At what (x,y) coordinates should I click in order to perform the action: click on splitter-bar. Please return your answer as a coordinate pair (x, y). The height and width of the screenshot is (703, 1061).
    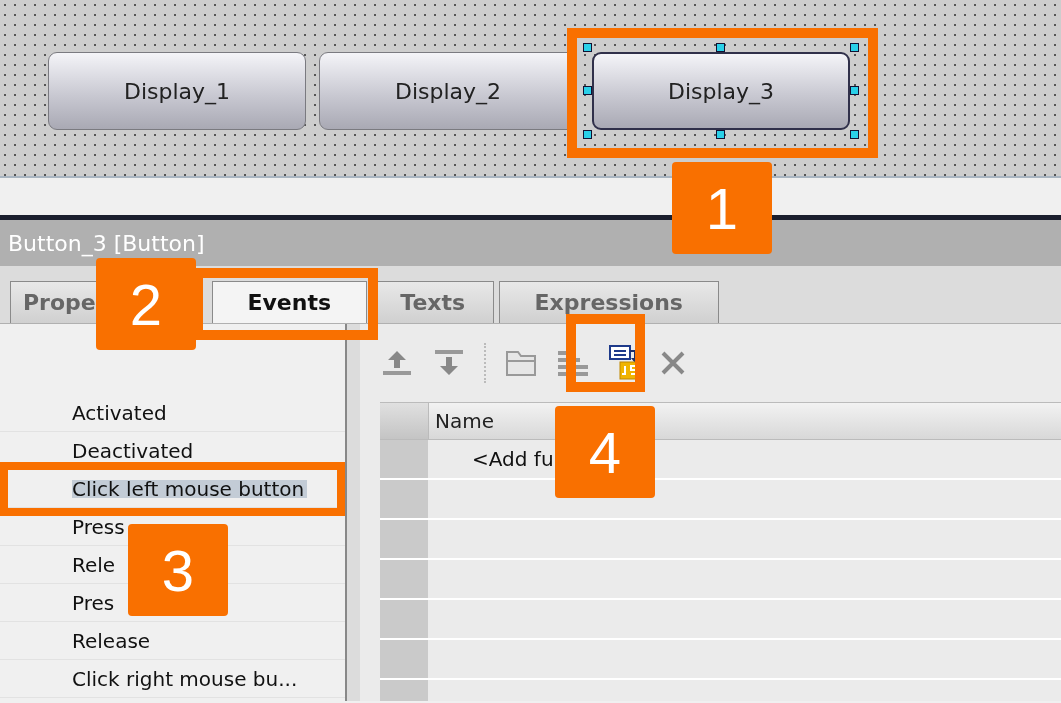
    Looking at the image, I should click on (352, 512).